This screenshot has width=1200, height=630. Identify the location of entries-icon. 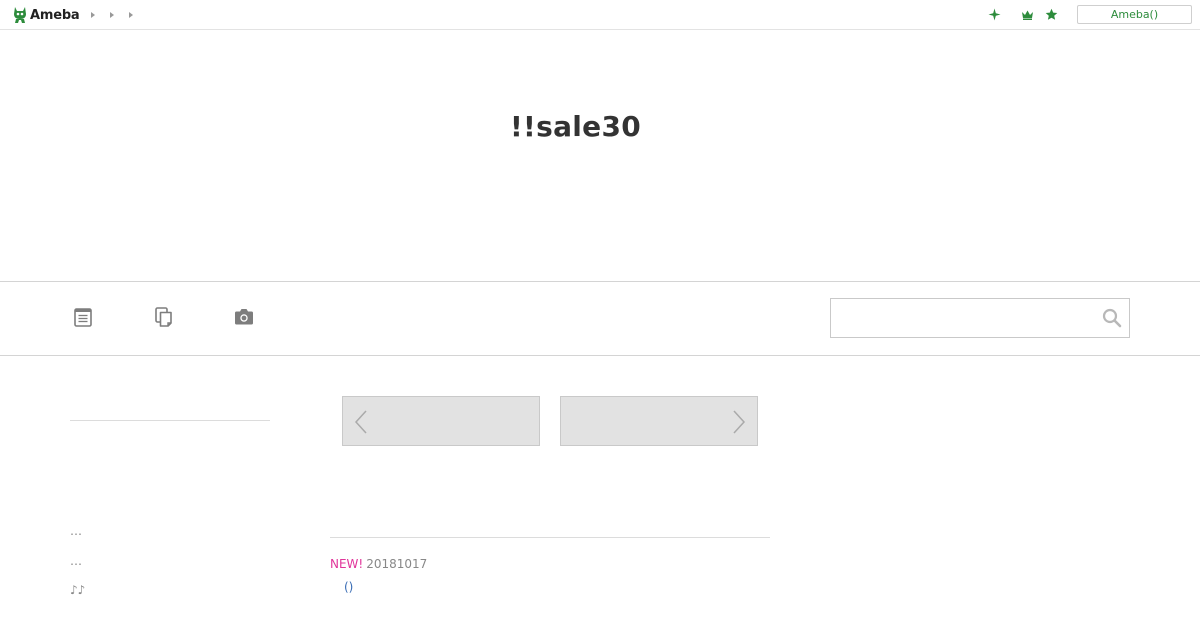
(83, 317).